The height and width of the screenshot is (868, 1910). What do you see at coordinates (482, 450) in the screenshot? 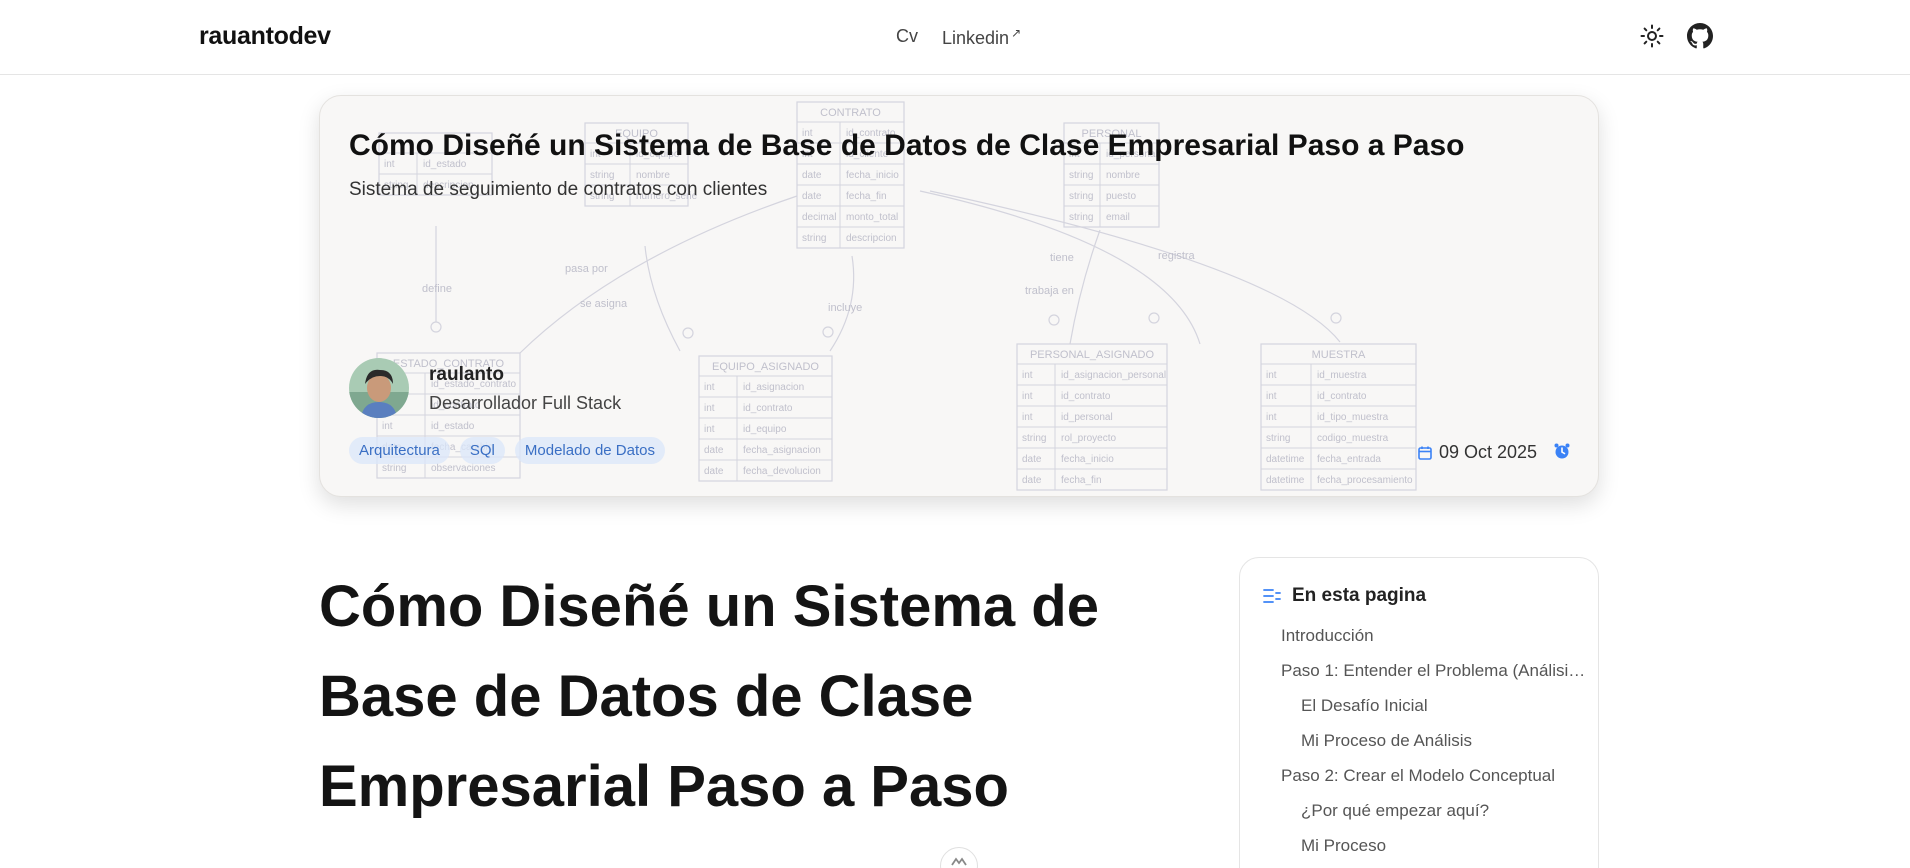
I see `tag-chip: SQl` at bounding box center [482, 450].